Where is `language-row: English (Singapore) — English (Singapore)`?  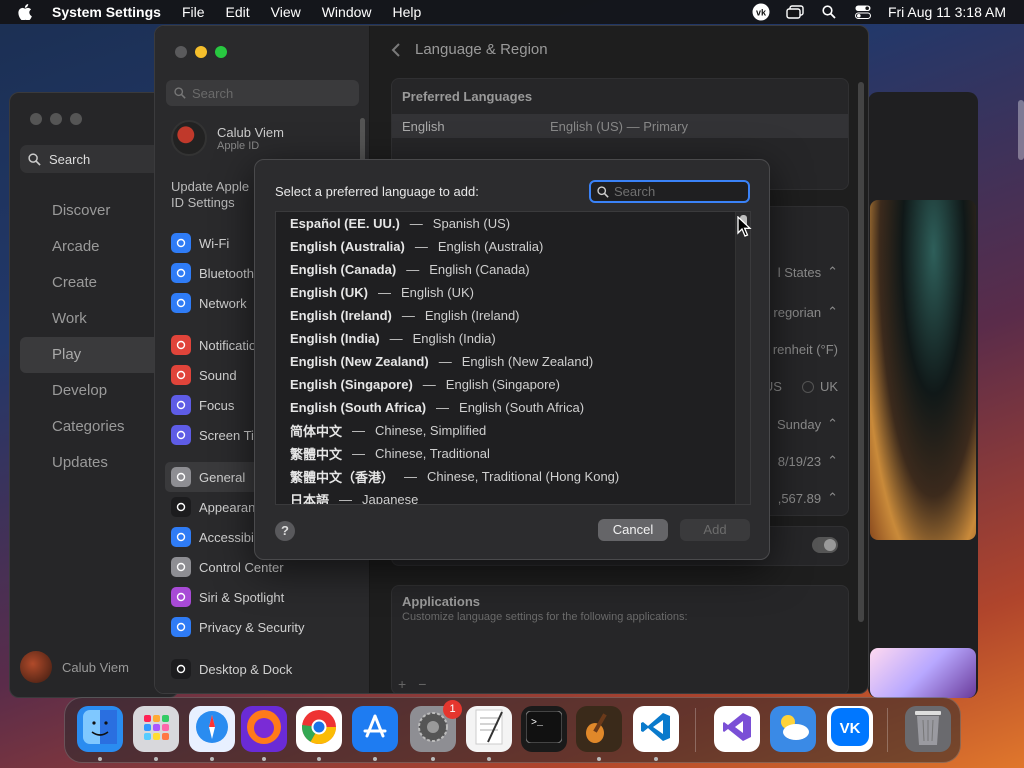 language-row: English (Singapore) — English (Singapore) is located at coordinates (513, 384).